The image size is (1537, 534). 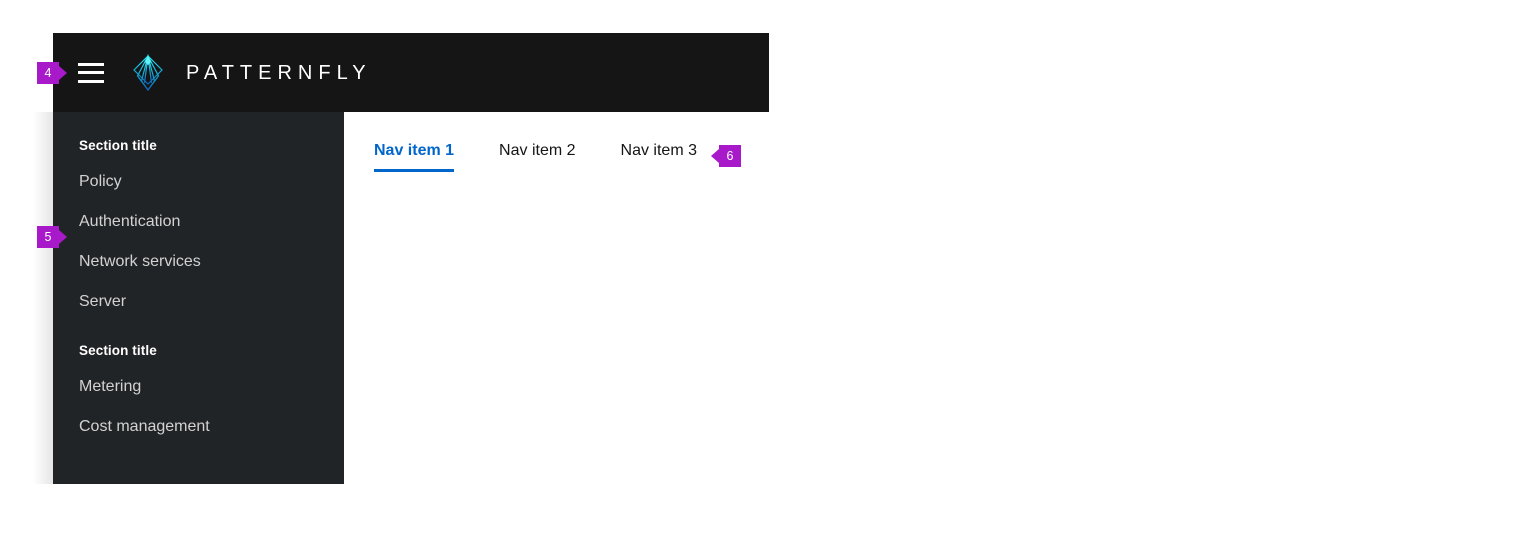 I want to click on patternfly-diamond-logo-icon, so click(x=148, y=72).